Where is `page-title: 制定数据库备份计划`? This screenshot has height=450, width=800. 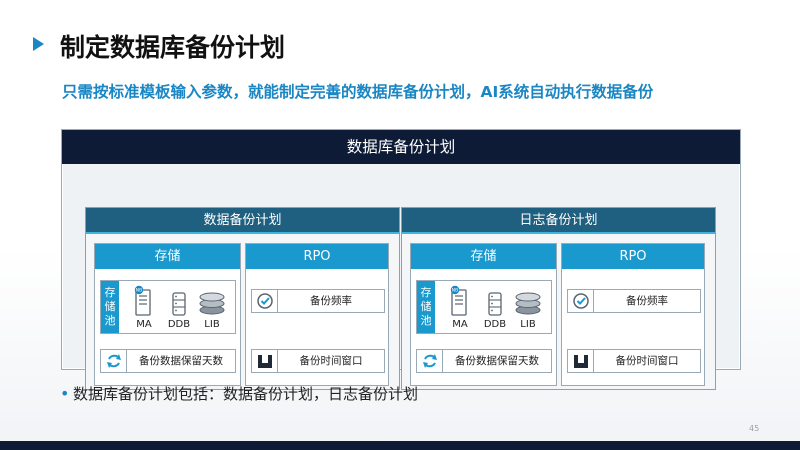
page-title: 制定数据库备份计划 is located at coordinates (173, 47).